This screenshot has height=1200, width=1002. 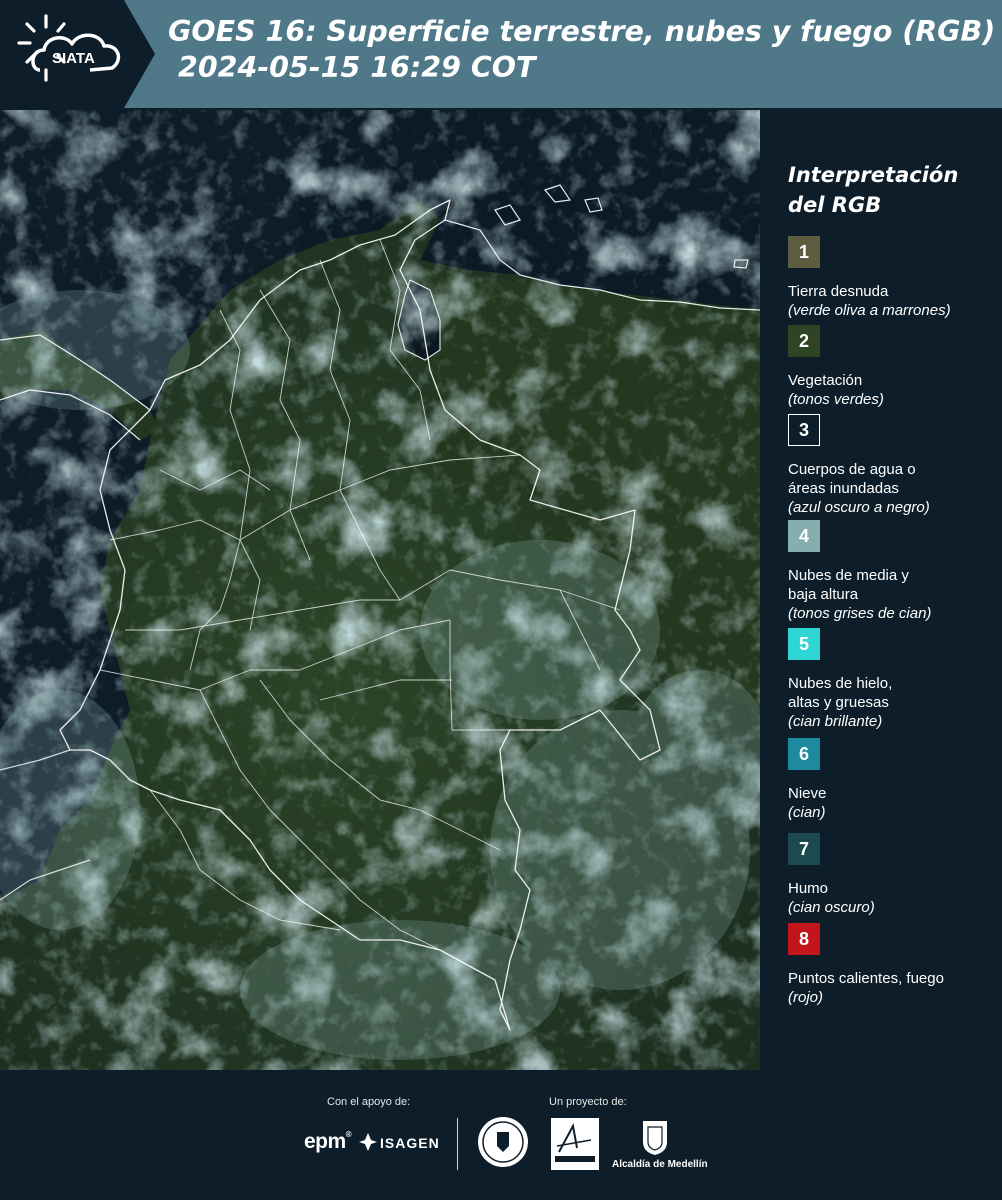 What do you see at coordinates (808, 888) in the screenshot?
I see `legend-label: Humo` at bounding box center [808, 888].